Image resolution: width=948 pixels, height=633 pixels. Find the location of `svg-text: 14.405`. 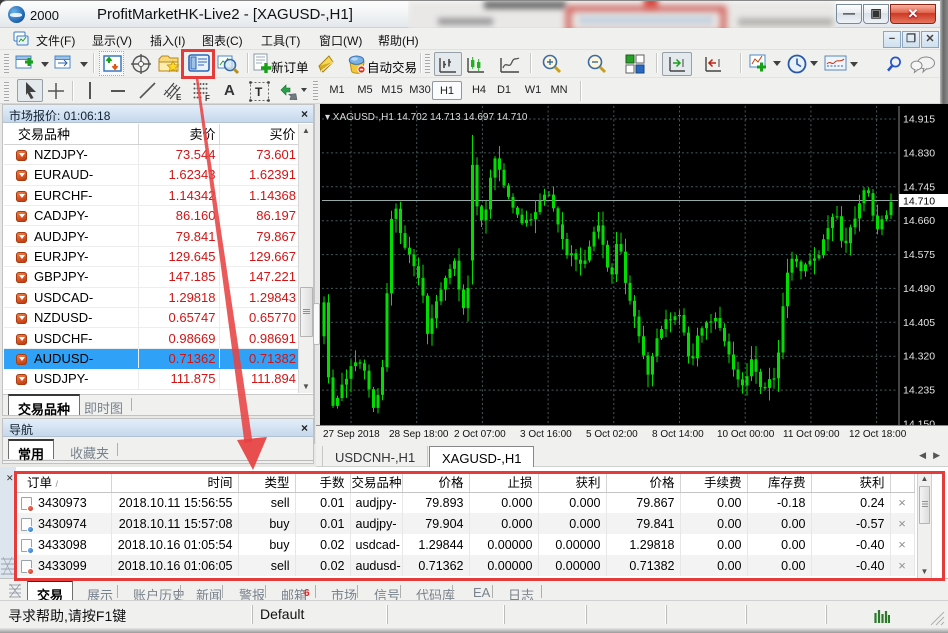

svg-text: 14.405 is located at coordinates (919, 323).